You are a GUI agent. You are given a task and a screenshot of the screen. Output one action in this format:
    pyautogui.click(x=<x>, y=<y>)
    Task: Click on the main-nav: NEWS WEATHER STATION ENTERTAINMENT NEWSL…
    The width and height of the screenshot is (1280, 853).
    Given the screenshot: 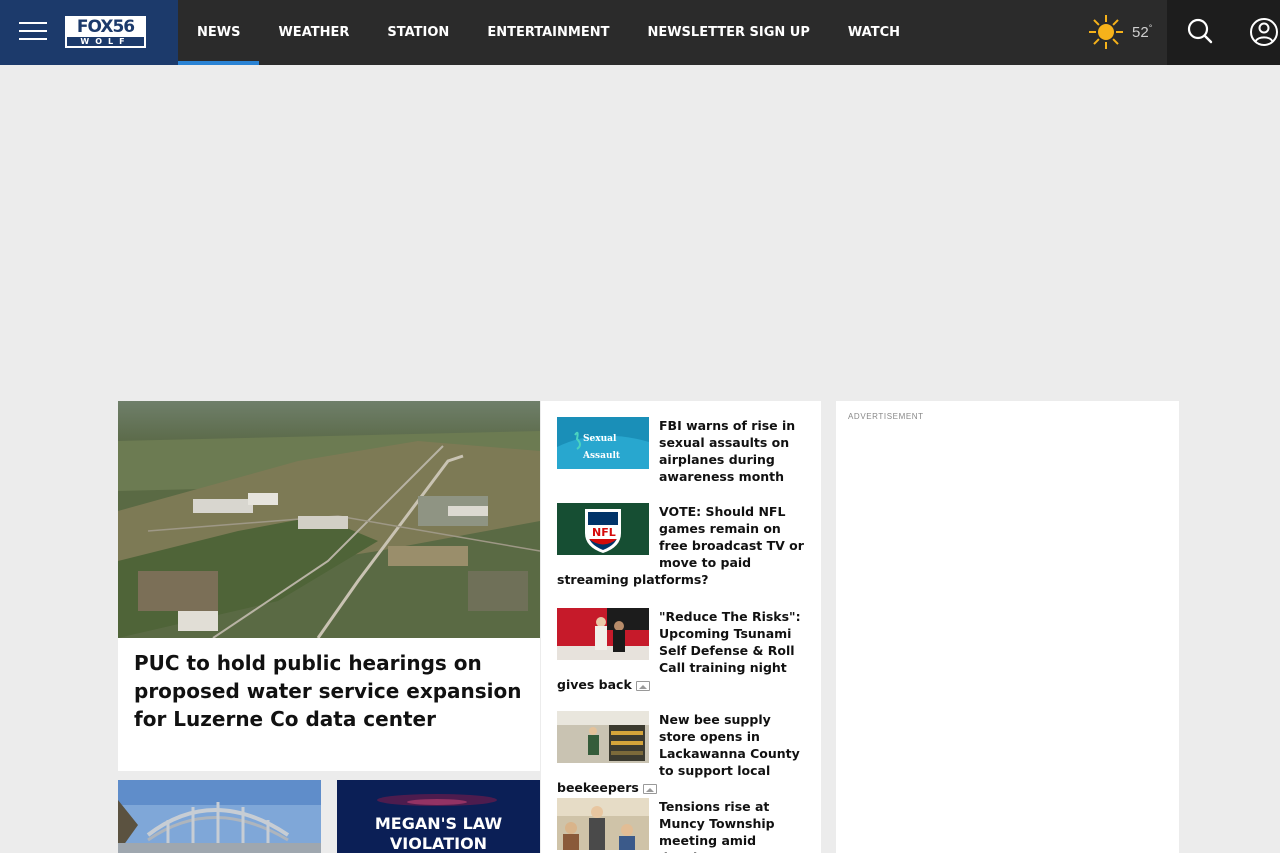 What is the action you would take?
    pyautogui.click(x=548, y=32)
    